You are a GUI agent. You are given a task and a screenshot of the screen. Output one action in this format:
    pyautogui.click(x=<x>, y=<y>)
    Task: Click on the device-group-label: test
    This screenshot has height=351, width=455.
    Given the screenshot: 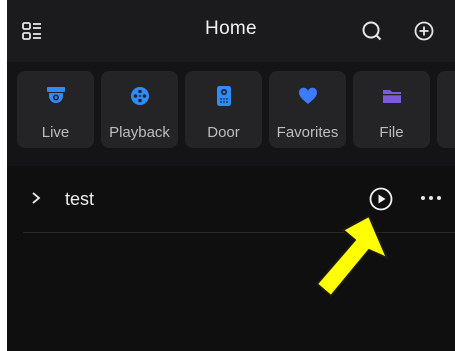 What is the action you would take?
    pyautogui.click(x=80, y=199)
    